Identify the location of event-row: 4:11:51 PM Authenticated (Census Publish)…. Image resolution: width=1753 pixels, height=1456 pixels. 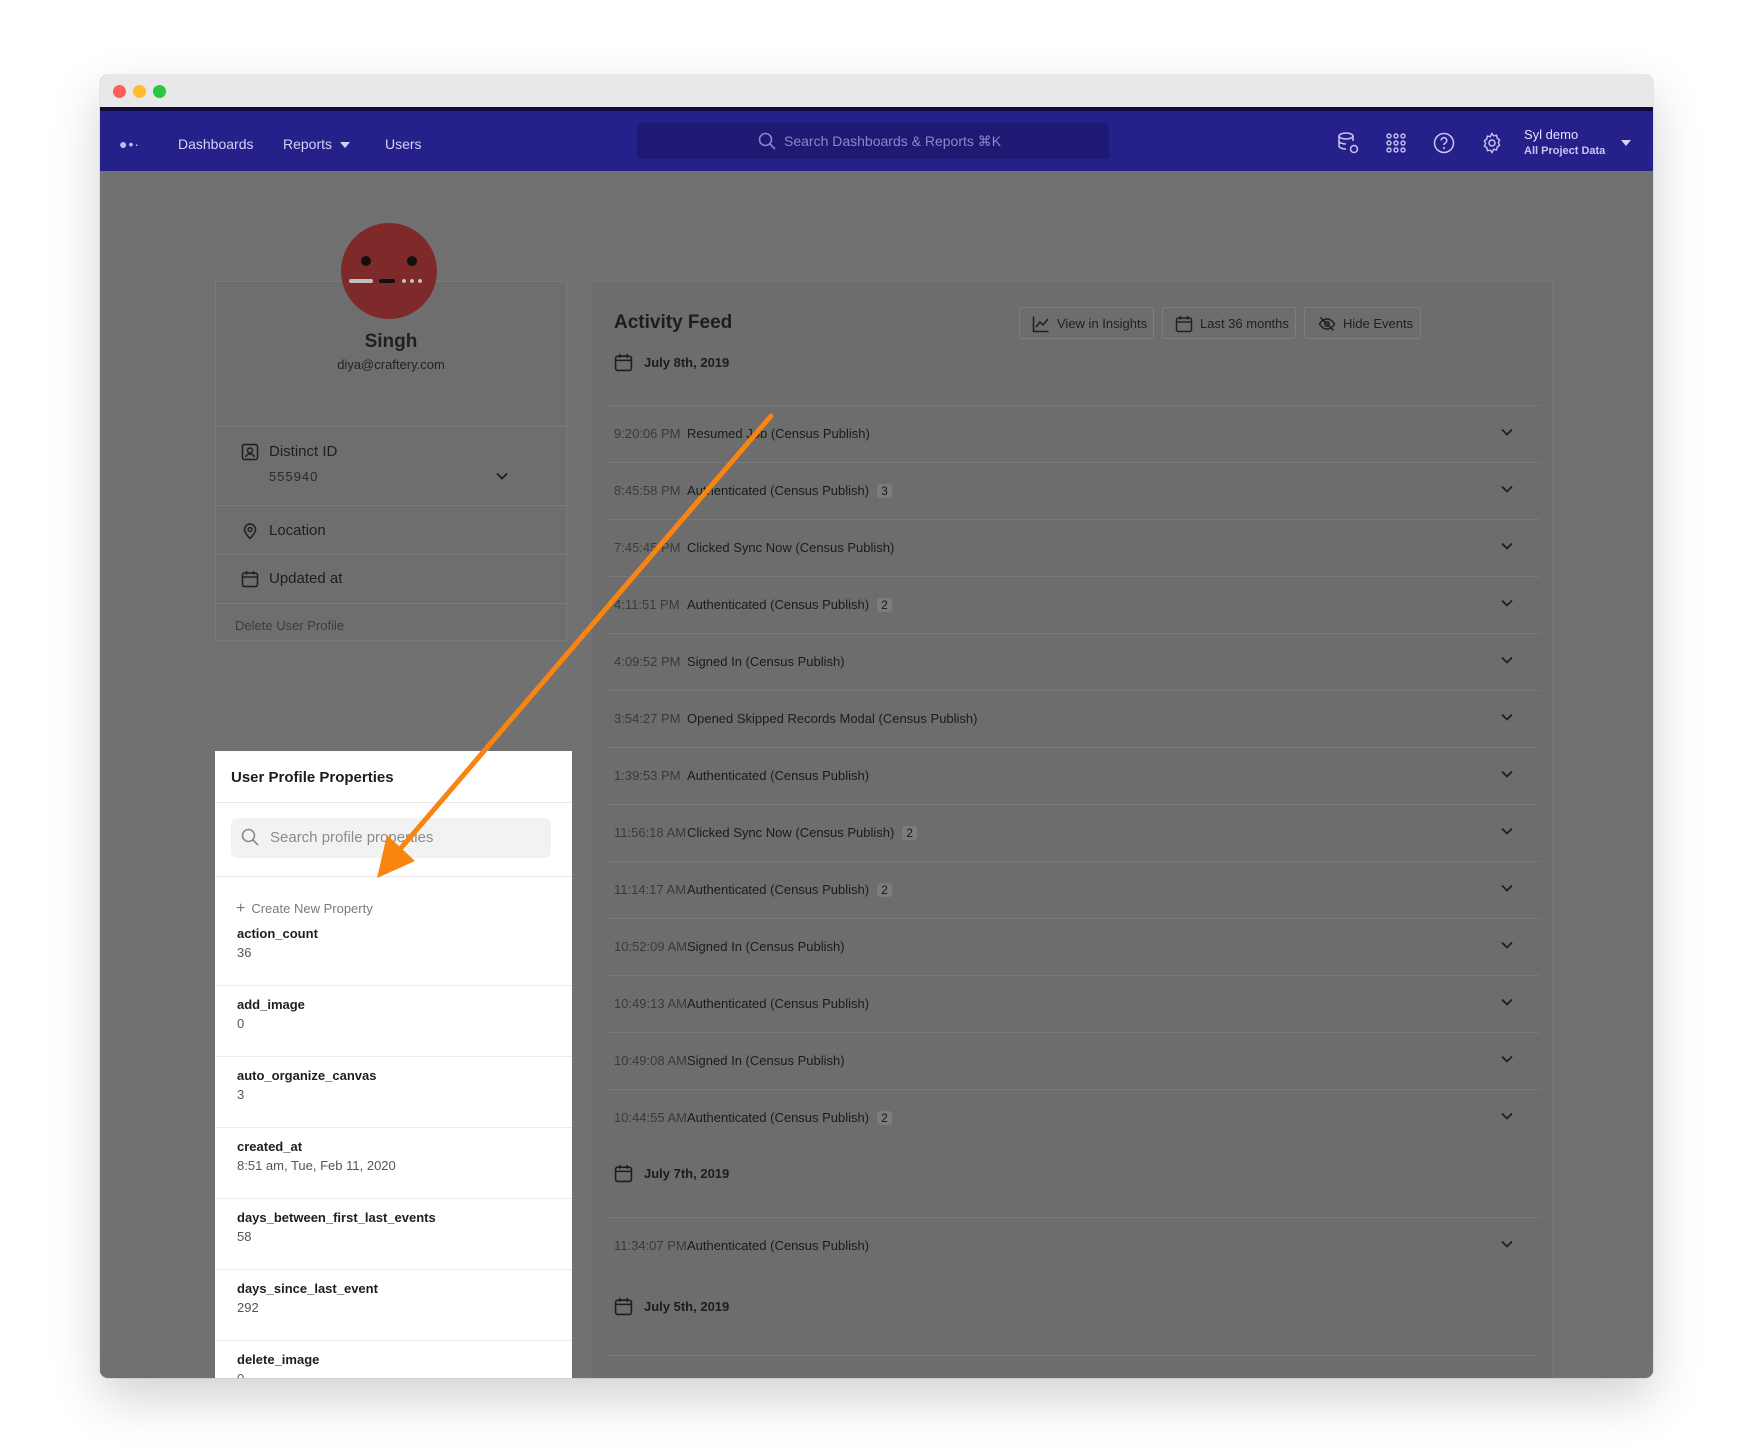
(1072, 604).